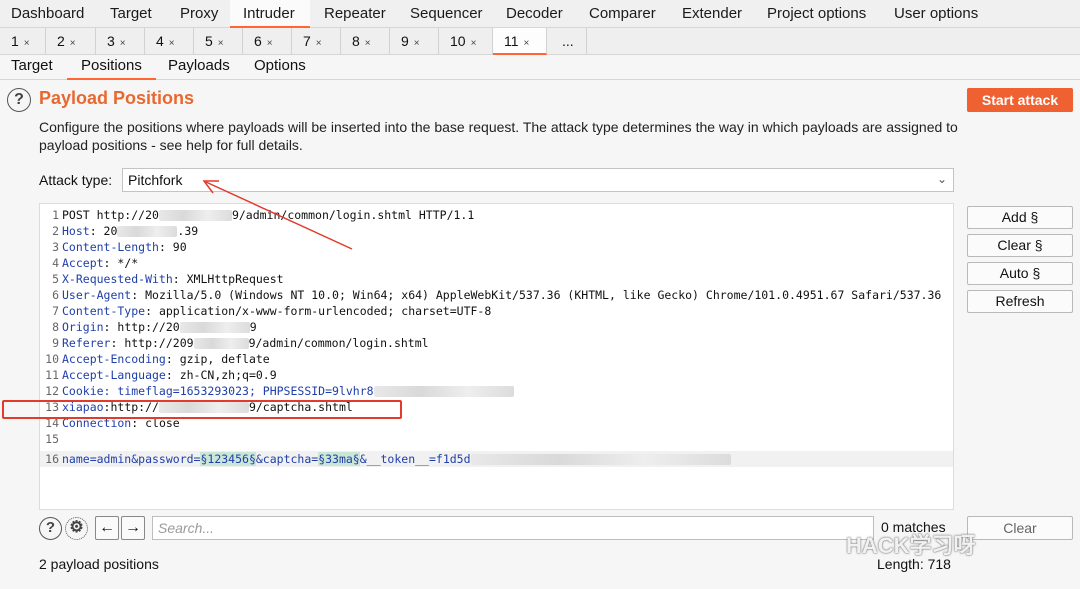 This screenshot has height=589, width=1080. Describe the element at coordinates (277, 215) in the screenshot. I see `annotation-arrow` at that location.